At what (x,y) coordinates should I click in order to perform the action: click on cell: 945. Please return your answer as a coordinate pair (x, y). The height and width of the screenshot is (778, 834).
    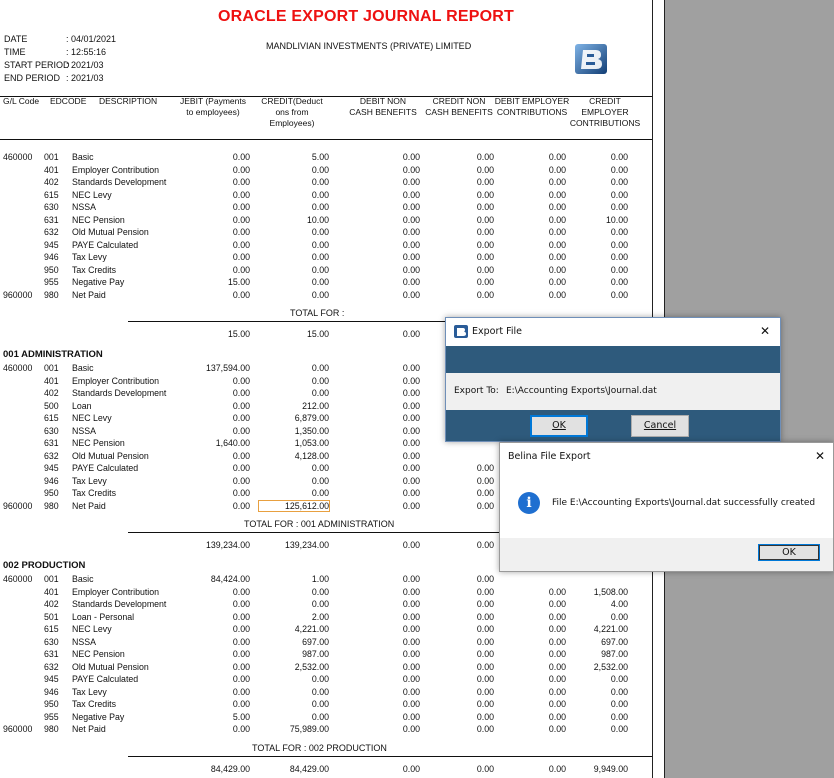
    Looking at the image, I should click on (51, 244).